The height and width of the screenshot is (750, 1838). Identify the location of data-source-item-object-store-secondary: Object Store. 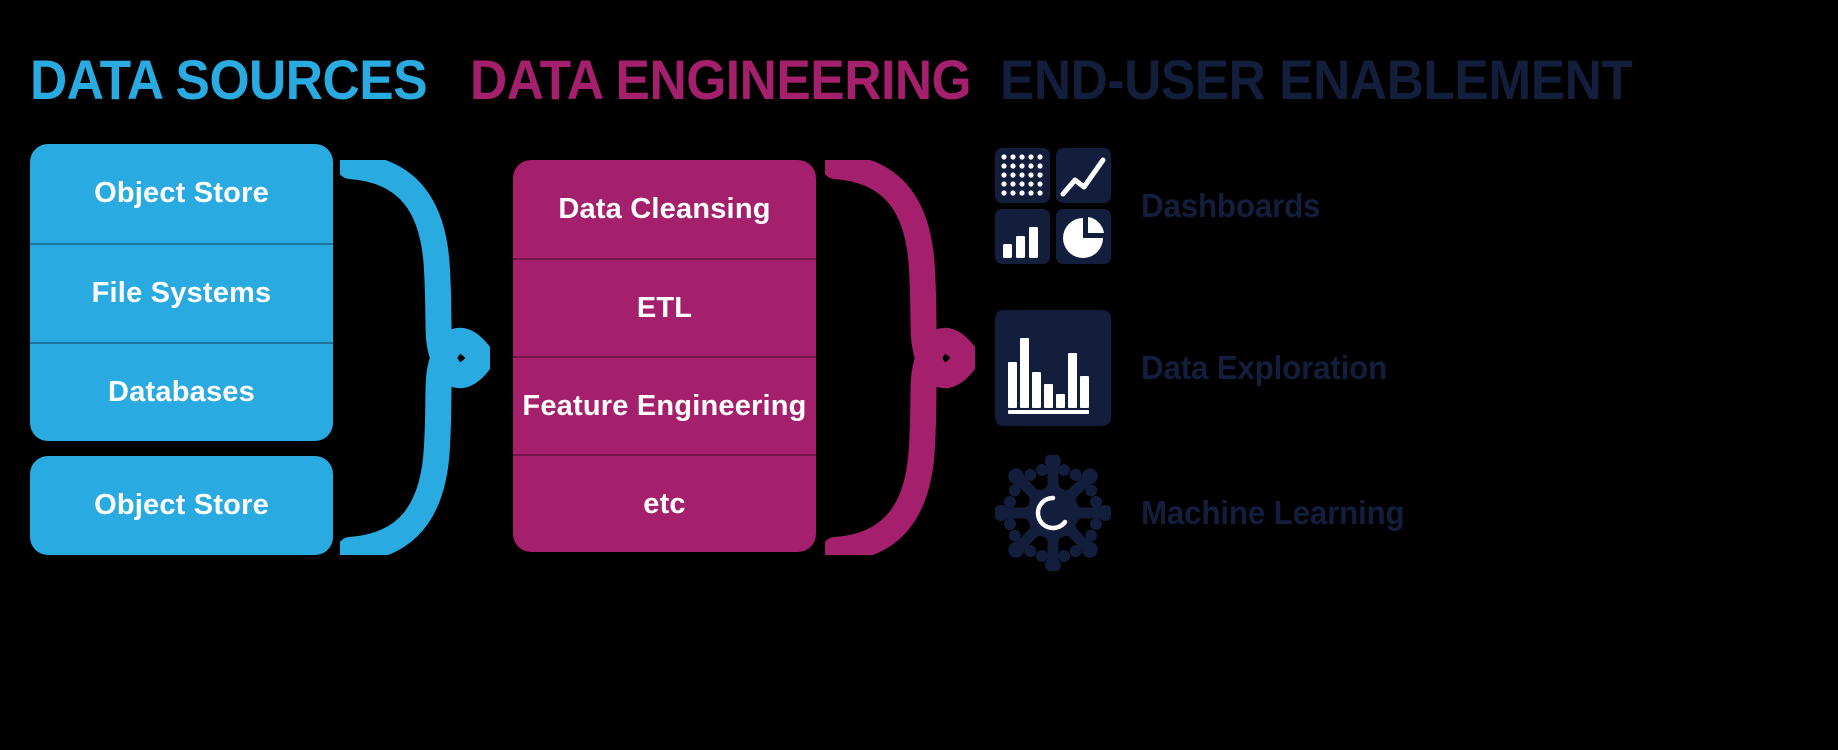
(181, 505).